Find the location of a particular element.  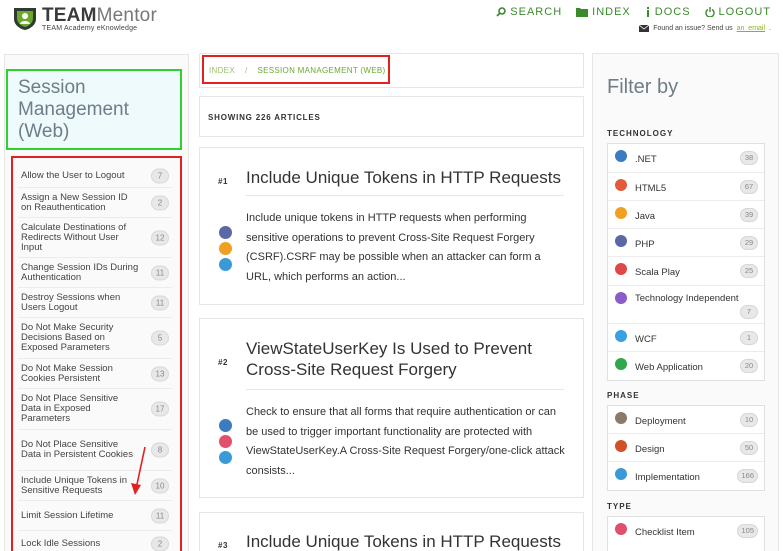

nav-search-label: SEARCH is located at coordinates (536, 12).